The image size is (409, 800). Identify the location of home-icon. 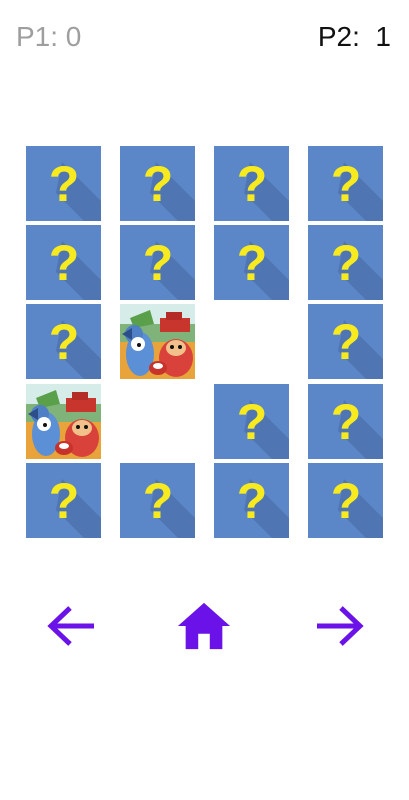
(204, 626).